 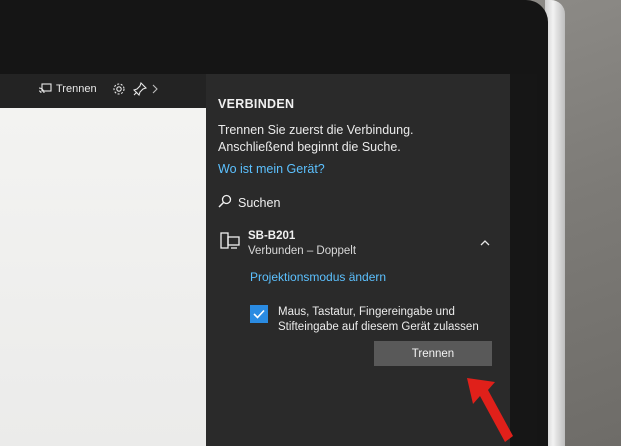 I want to click on search-button: Suchen, so click(x=249, y=202).